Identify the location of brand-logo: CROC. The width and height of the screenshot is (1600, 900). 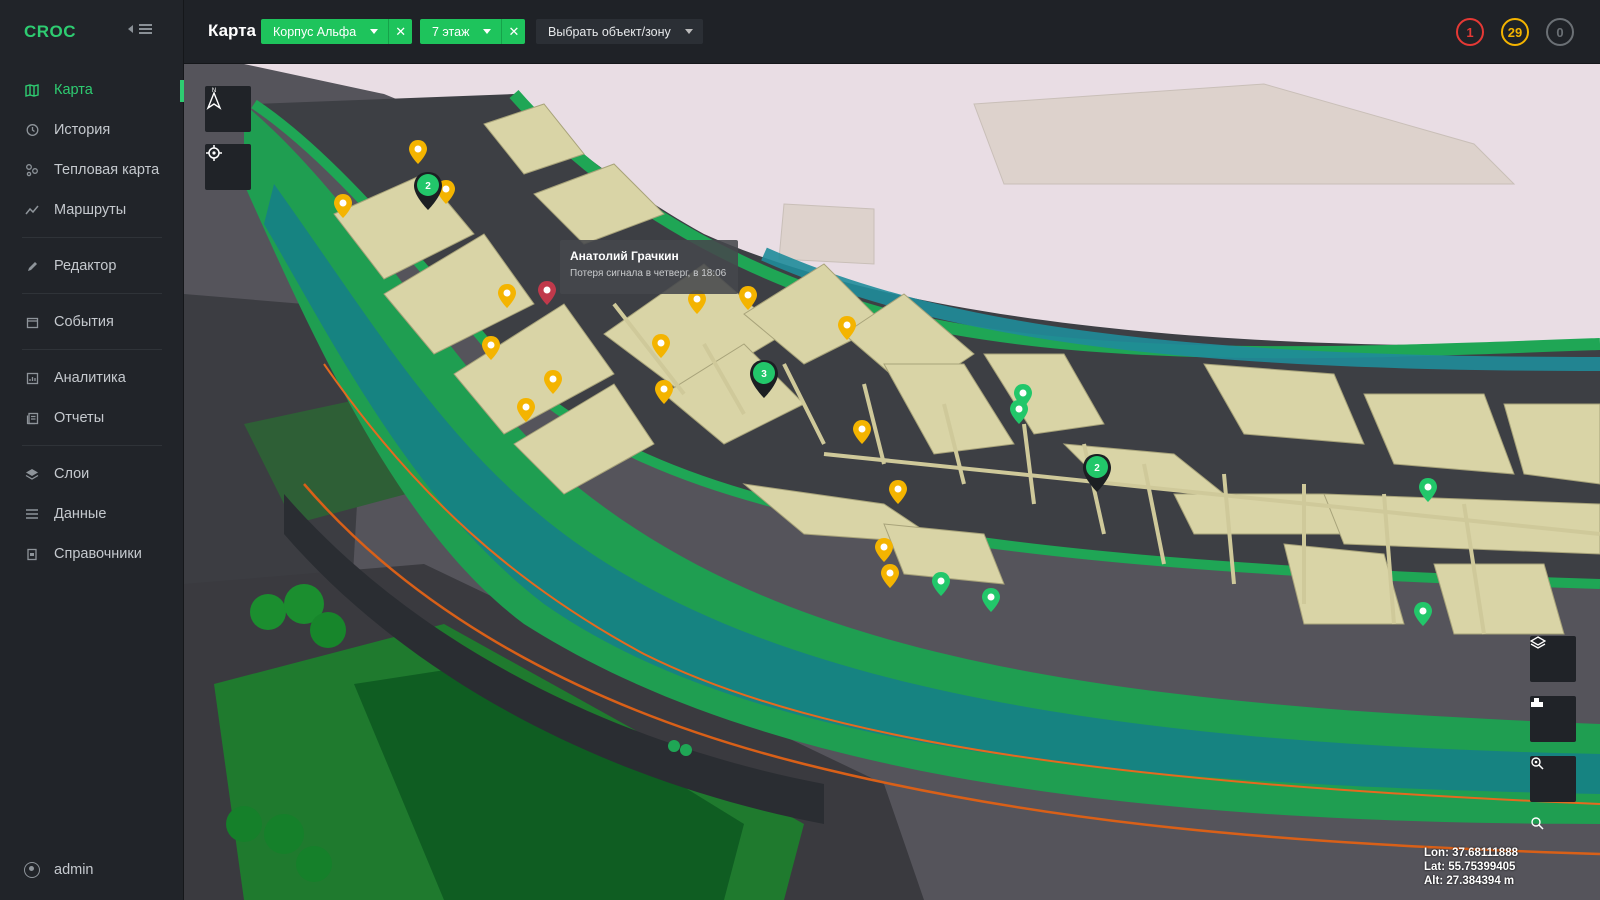
(50, 32).